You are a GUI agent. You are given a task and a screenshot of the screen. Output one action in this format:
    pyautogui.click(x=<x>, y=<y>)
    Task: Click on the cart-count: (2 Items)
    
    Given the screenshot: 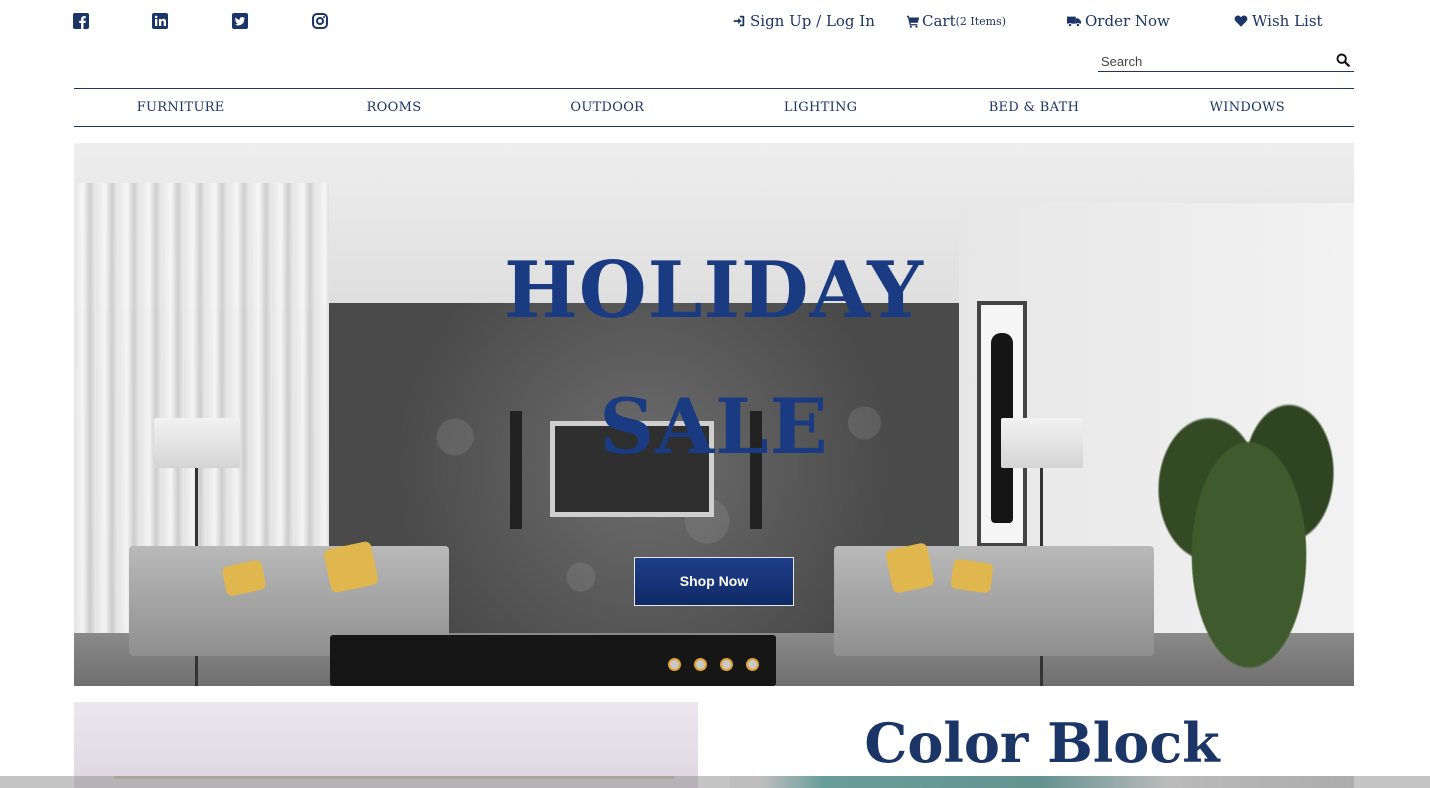 What is the action you would take?
    pyautogui.click(x=981, y=21)
    